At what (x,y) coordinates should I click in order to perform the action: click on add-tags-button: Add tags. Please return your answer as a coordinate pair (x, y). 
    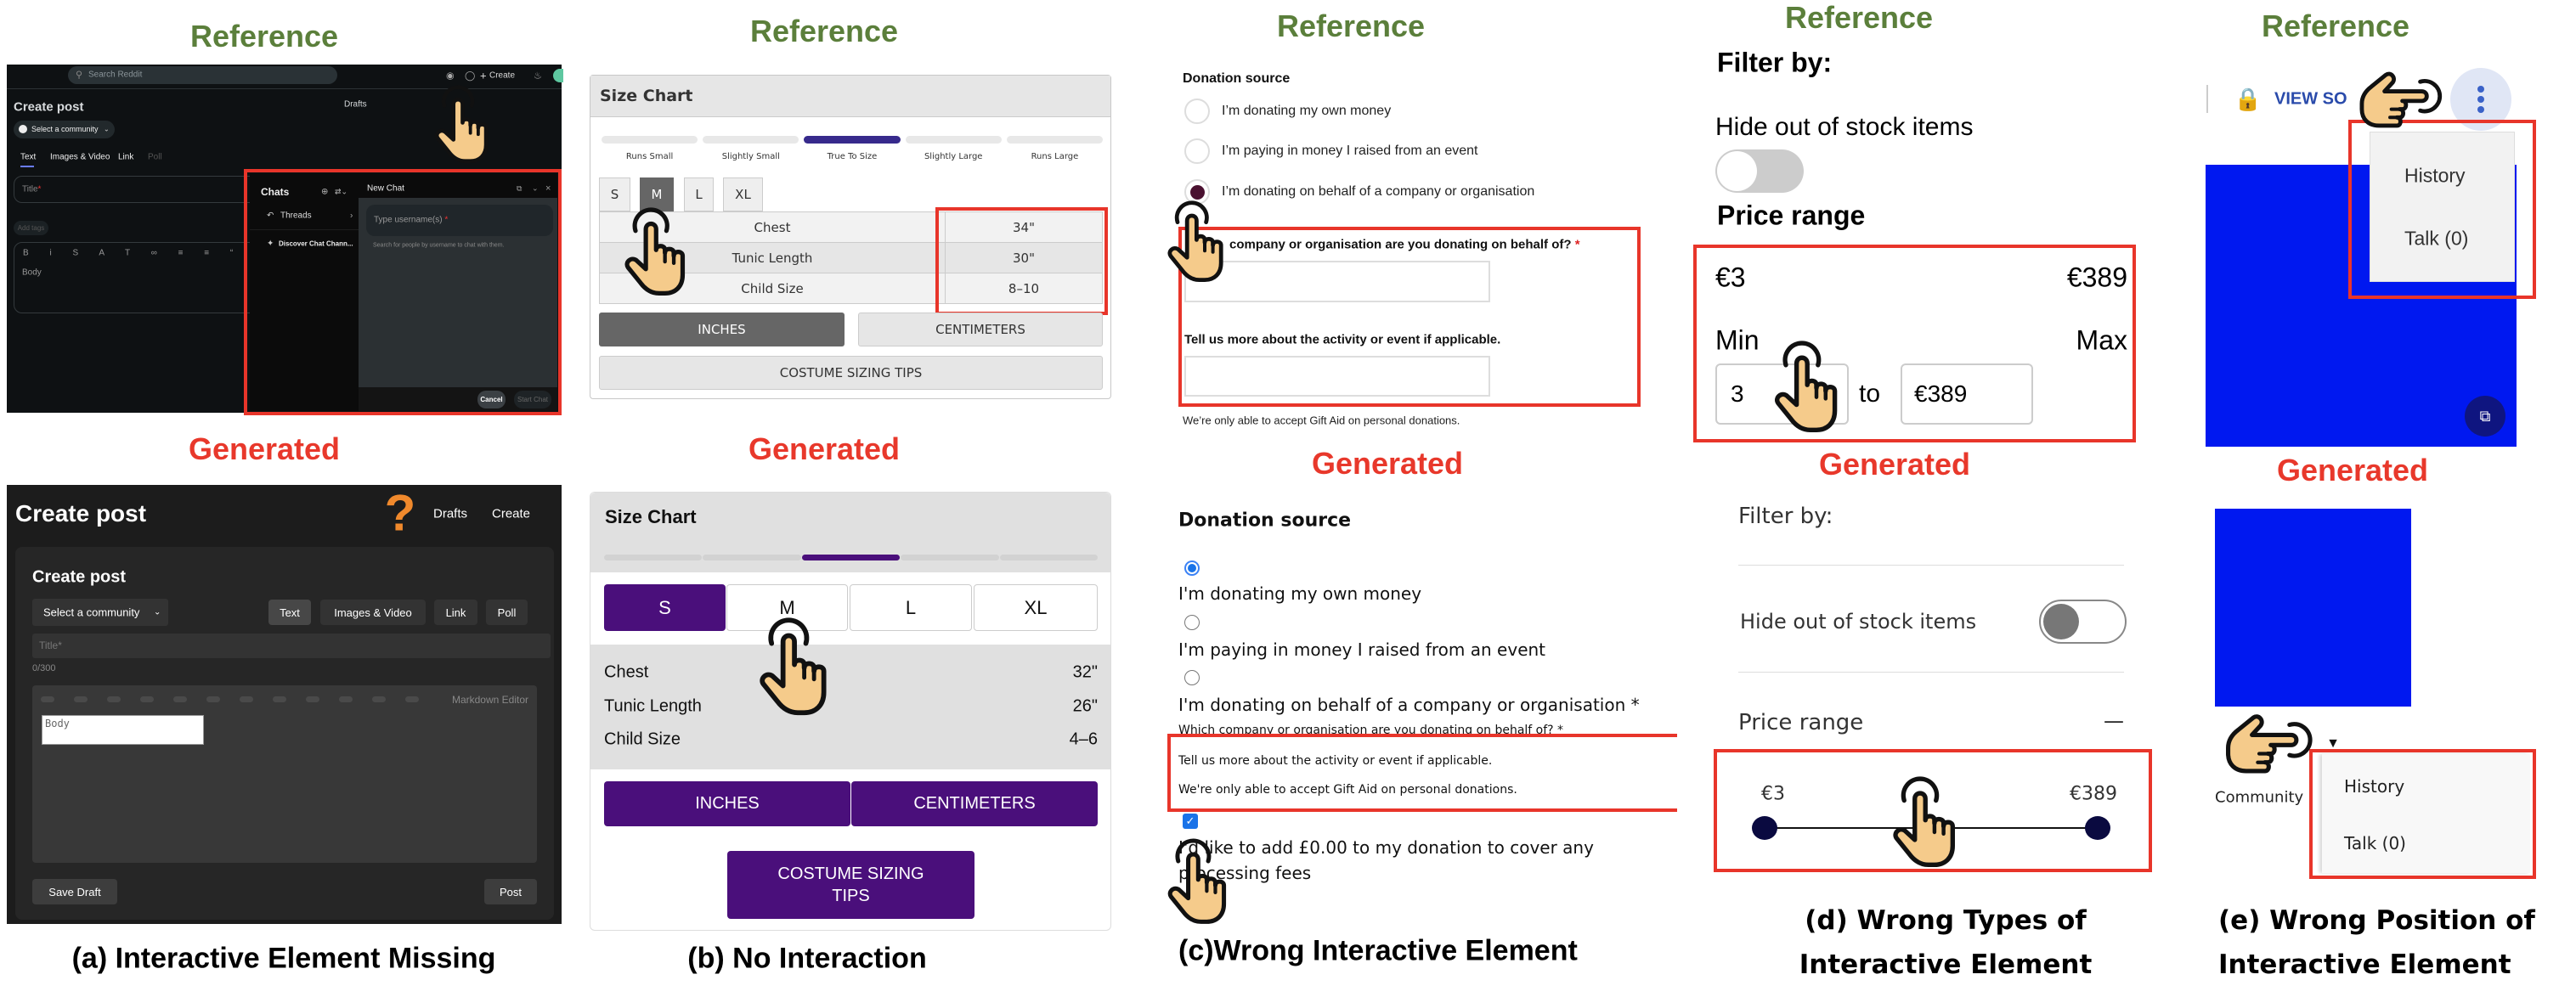
    Looking at the image, I should click on (31, 228).